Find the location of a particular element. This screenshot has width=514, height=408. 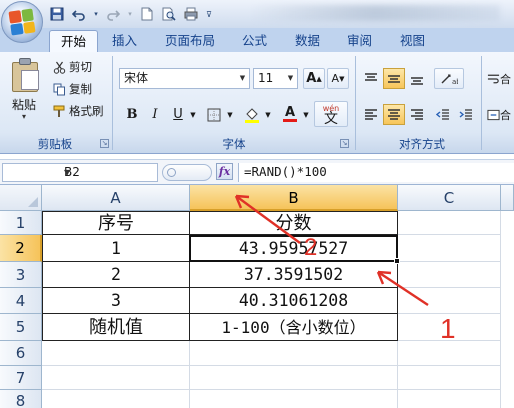

column-header-d is located at coordinates (507, 198).